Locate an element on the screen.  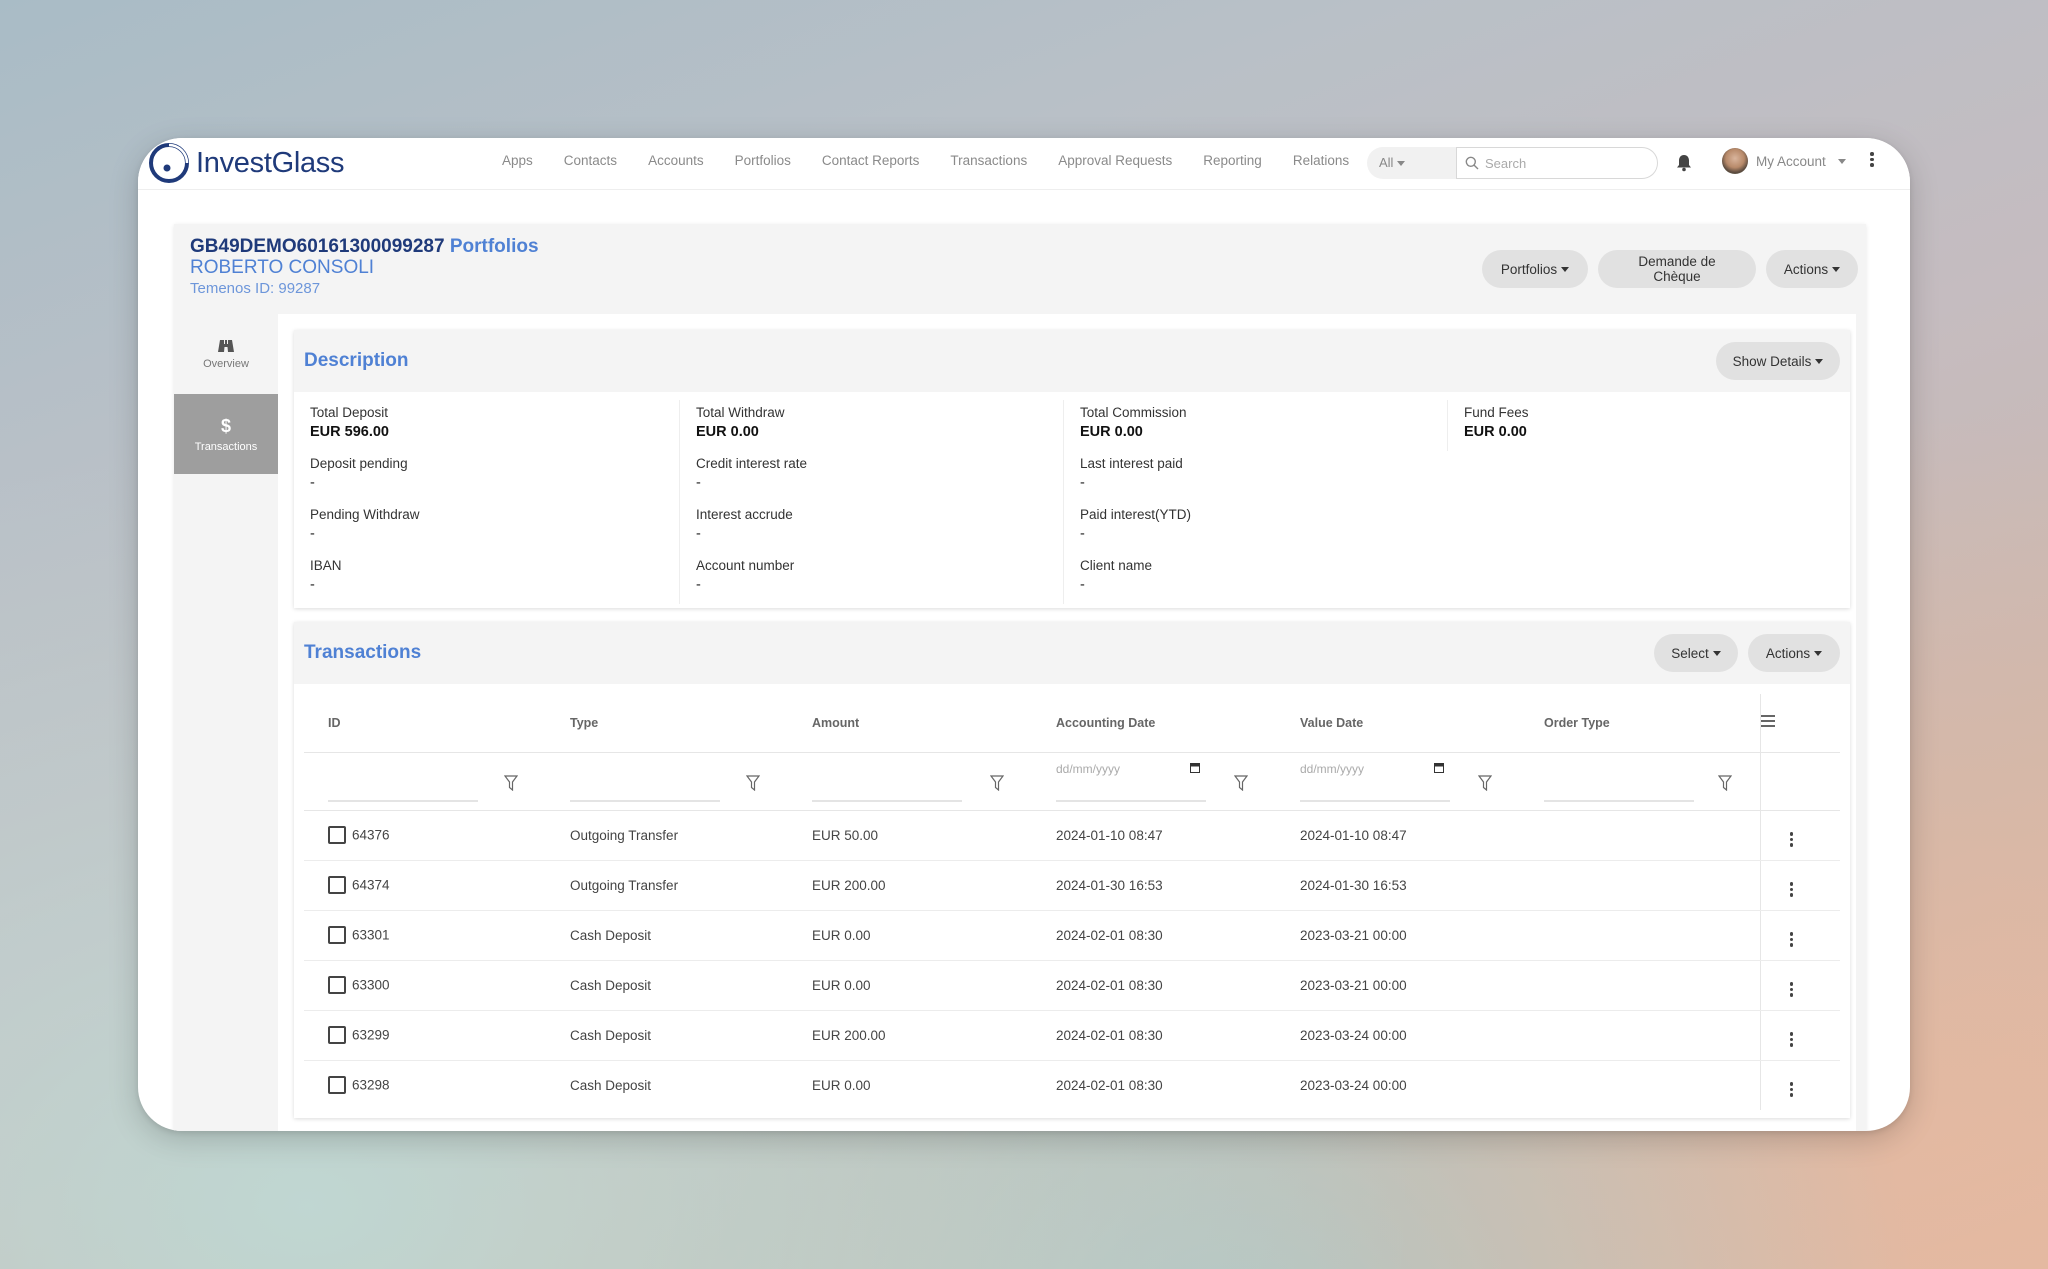
filter-type-input is located at coordinates (645, 788).